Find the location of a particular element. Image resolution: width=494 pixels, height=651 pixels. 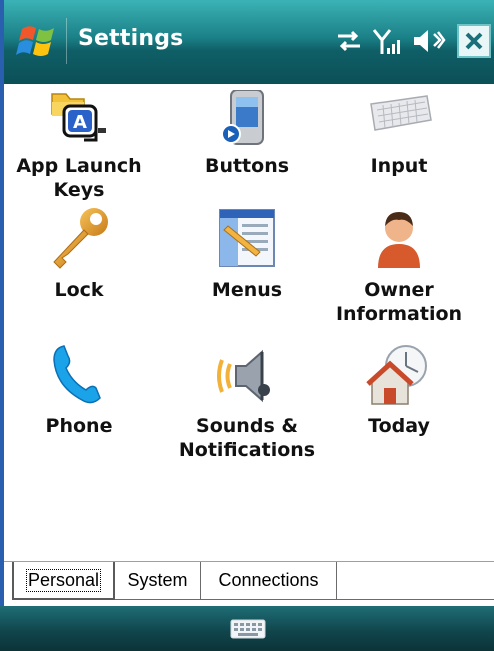

input-icon is located at coordinates (401, 113).